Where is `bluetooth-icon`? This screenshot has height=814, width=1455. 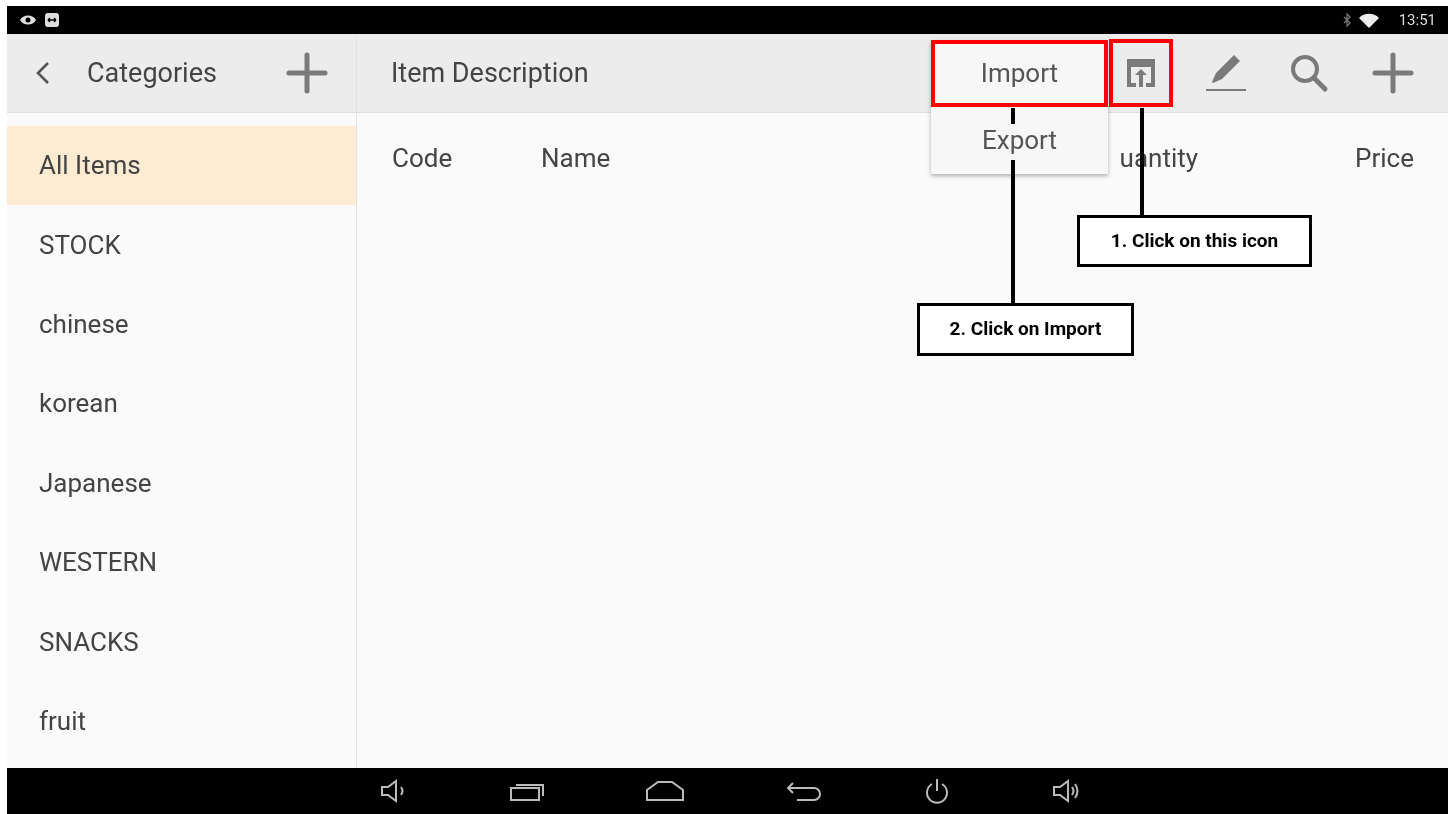
bluetooth-icon is located at coordinates (1346, 20).